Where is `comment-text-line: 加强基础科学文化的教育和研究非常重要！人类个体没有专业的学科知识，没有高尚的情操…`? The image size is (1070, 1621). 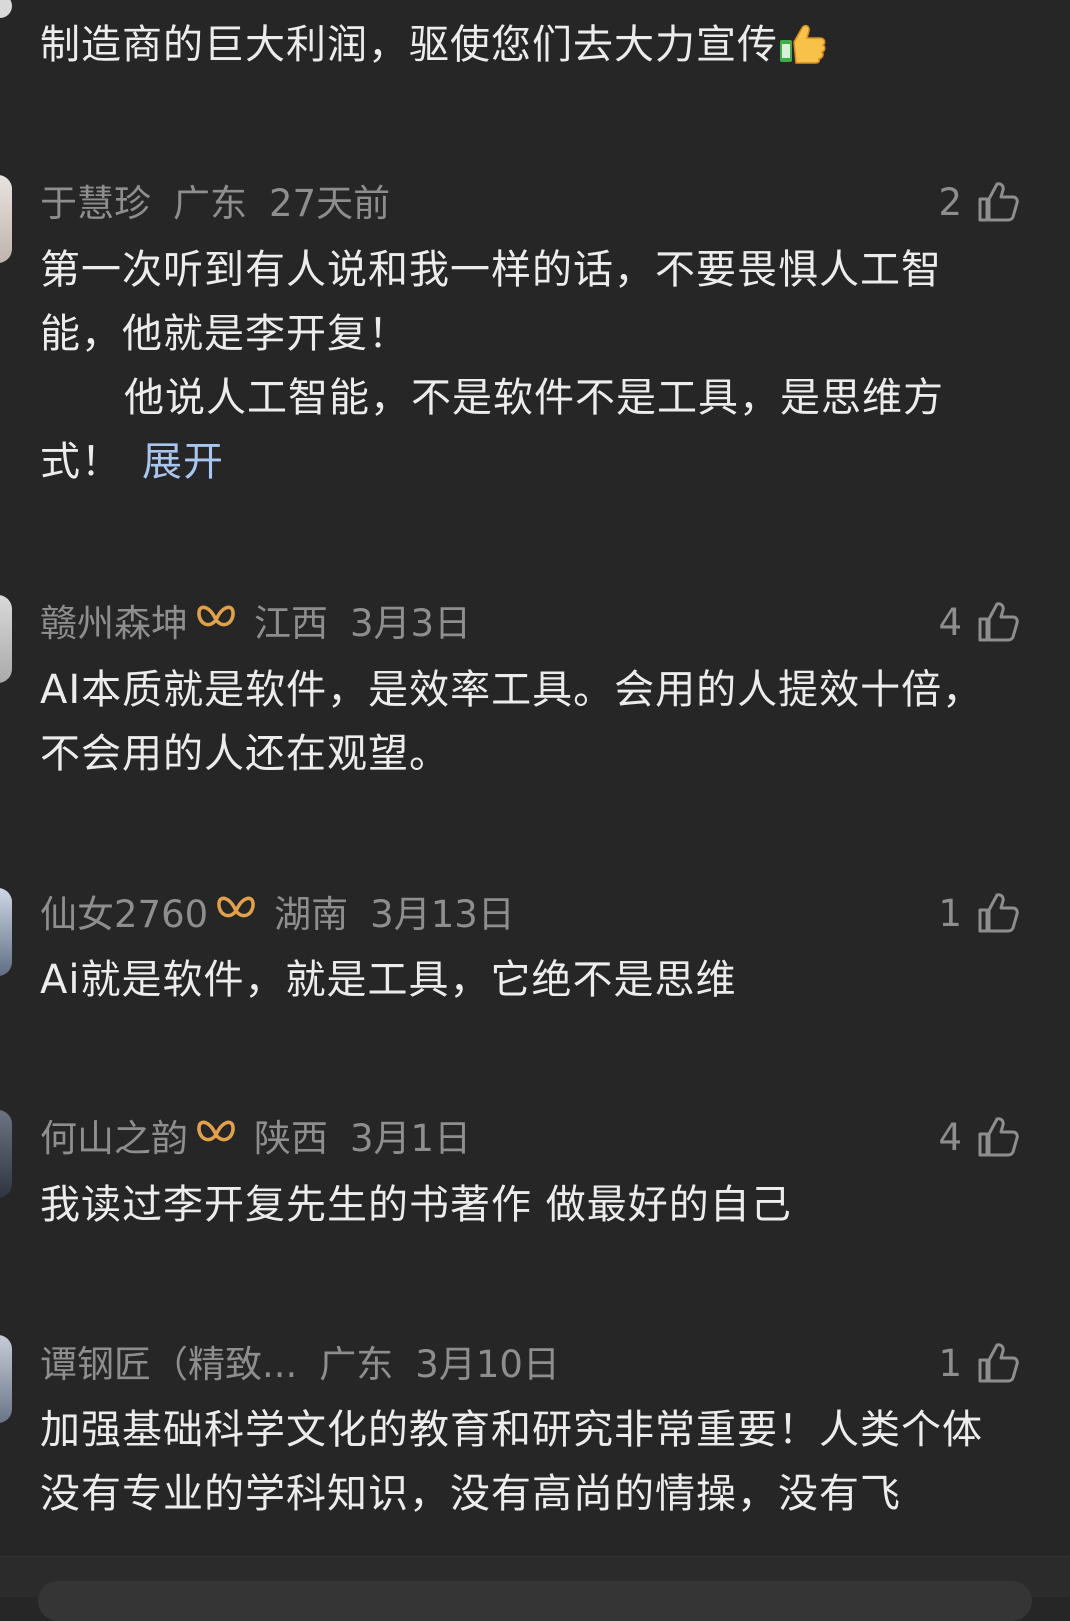
comment-text-line: 加强基础科学文化的教育和研究非常重要！人类个体没有专业的学科知识，没有高尚的情操… is located at coordinates (511, 1462).